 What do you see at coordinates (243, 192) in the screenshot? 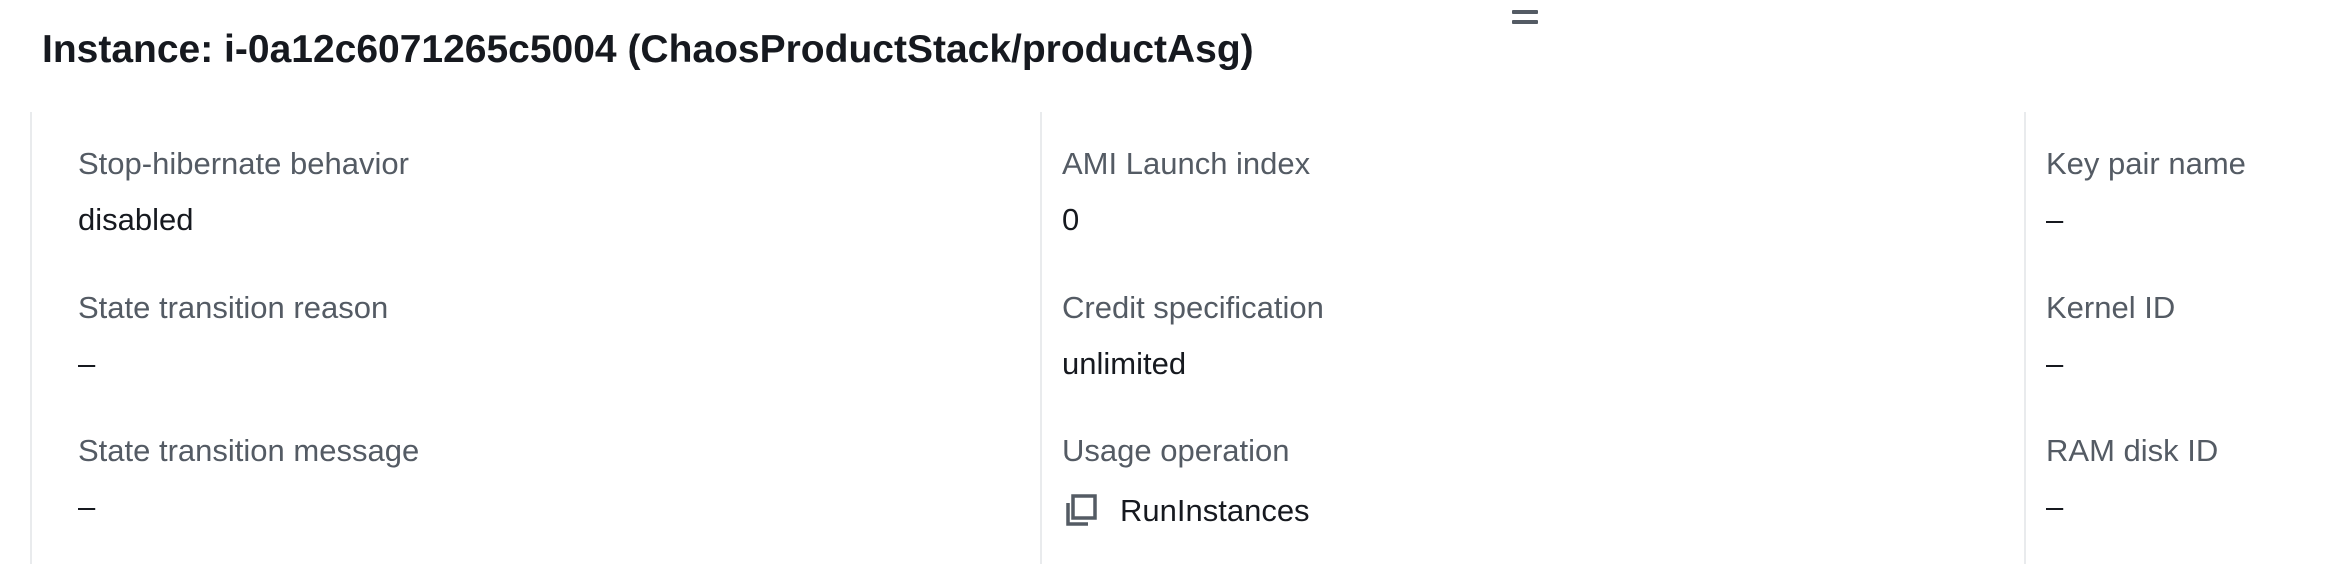
I see `field-stop-hibernate-behavior: Stop-hibernate behavior disabled` at bounding box center [243, 192].